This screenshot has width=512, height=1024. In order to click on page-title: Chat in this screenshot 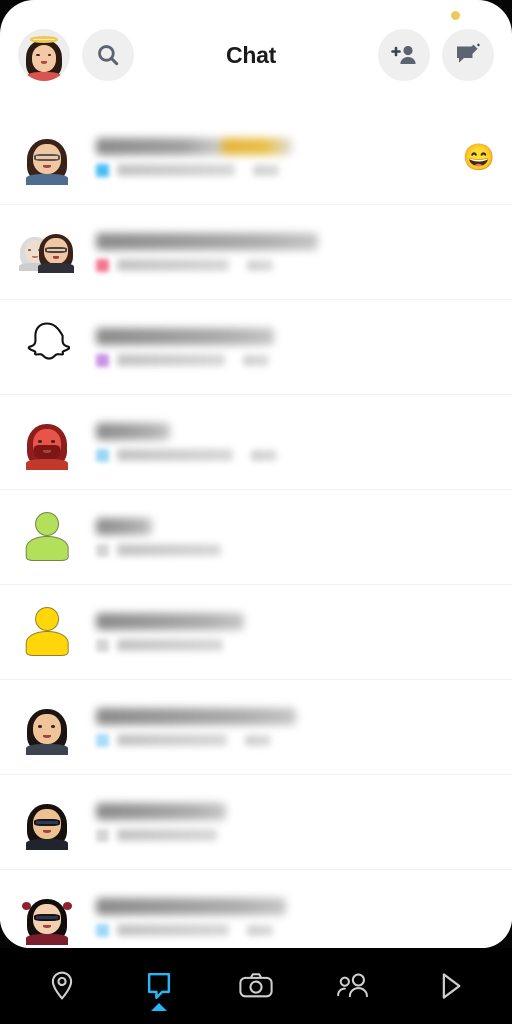, I will do `click(251, 54)`.